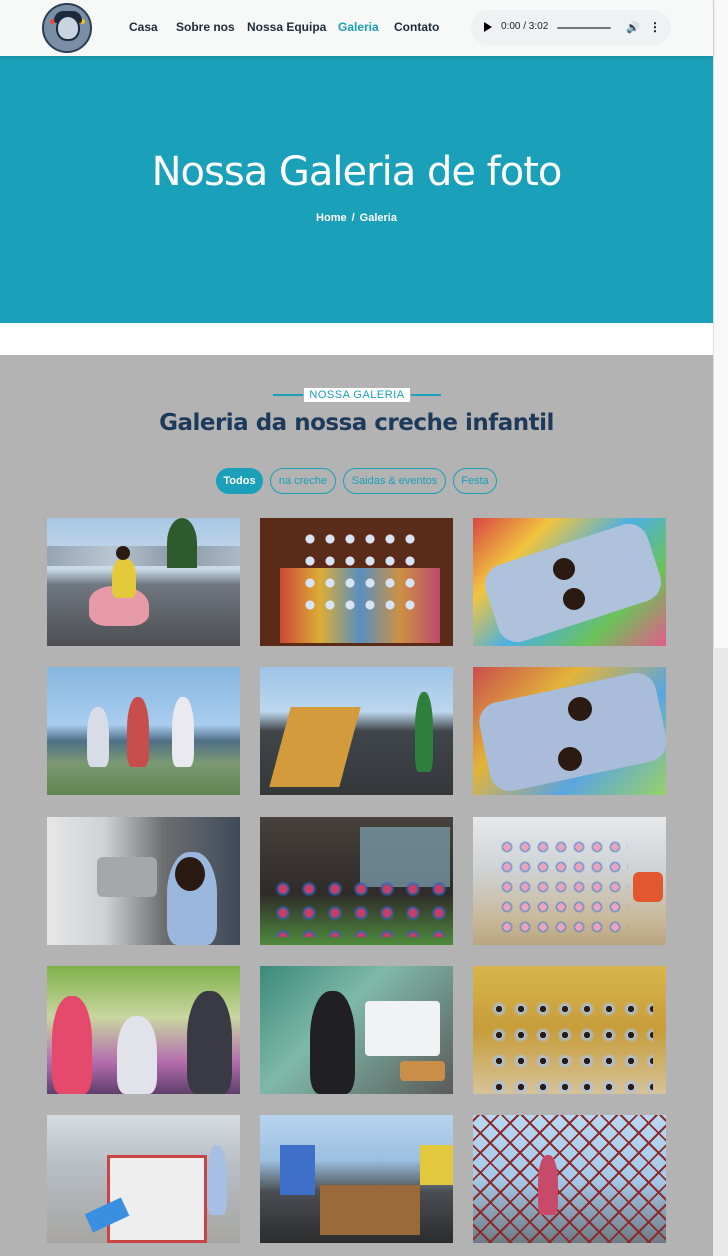  Describe the element at coordinates (475, 481) in the screenshot. I see `filter-festa: Festa` at that location.